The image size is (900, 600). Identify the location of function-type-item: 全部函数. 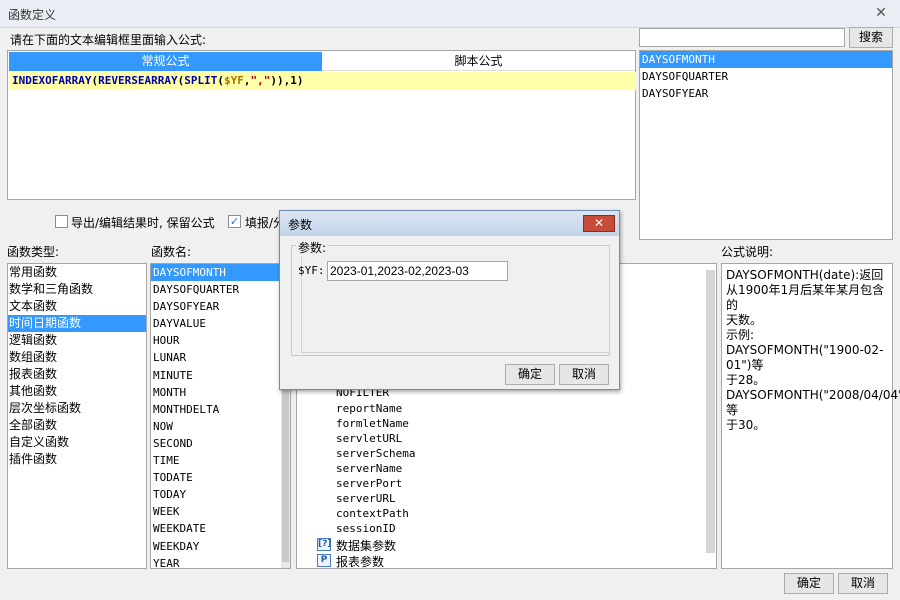
(77, 425).